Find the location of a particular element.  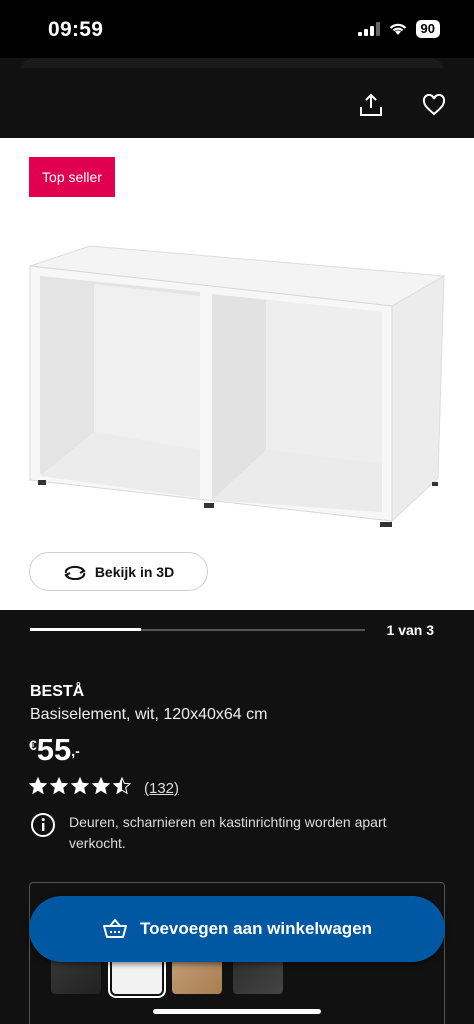

gallery-counter: 1 van 3 is located at coordinates (410, 630).